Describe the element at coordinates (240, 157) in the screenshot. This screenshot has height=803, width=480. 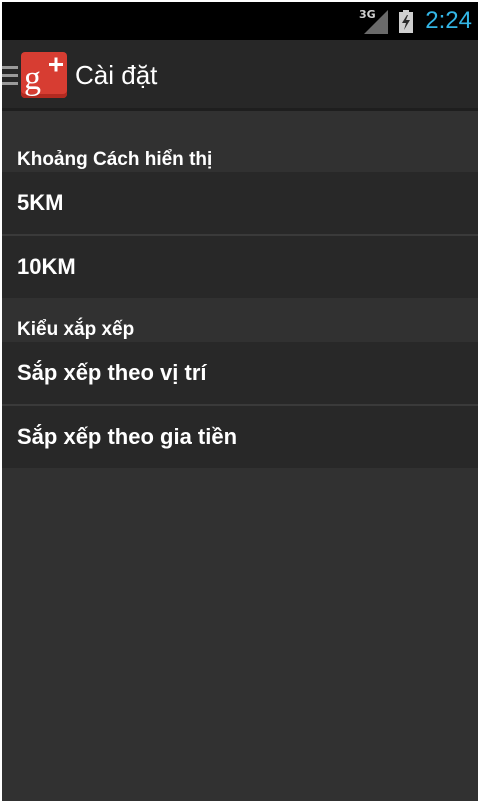
I see `section-header-distance: Khoảng Cách hiển thị` at that location.